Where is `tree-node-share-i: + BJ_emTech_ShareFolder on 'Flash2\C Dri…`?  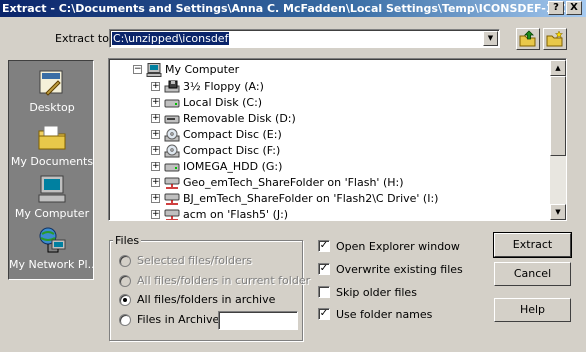 tree-node-share-i: + BJ_emTech_ShareFolder on 'Flash2\C Dri… is located at coordinates (351, 199).